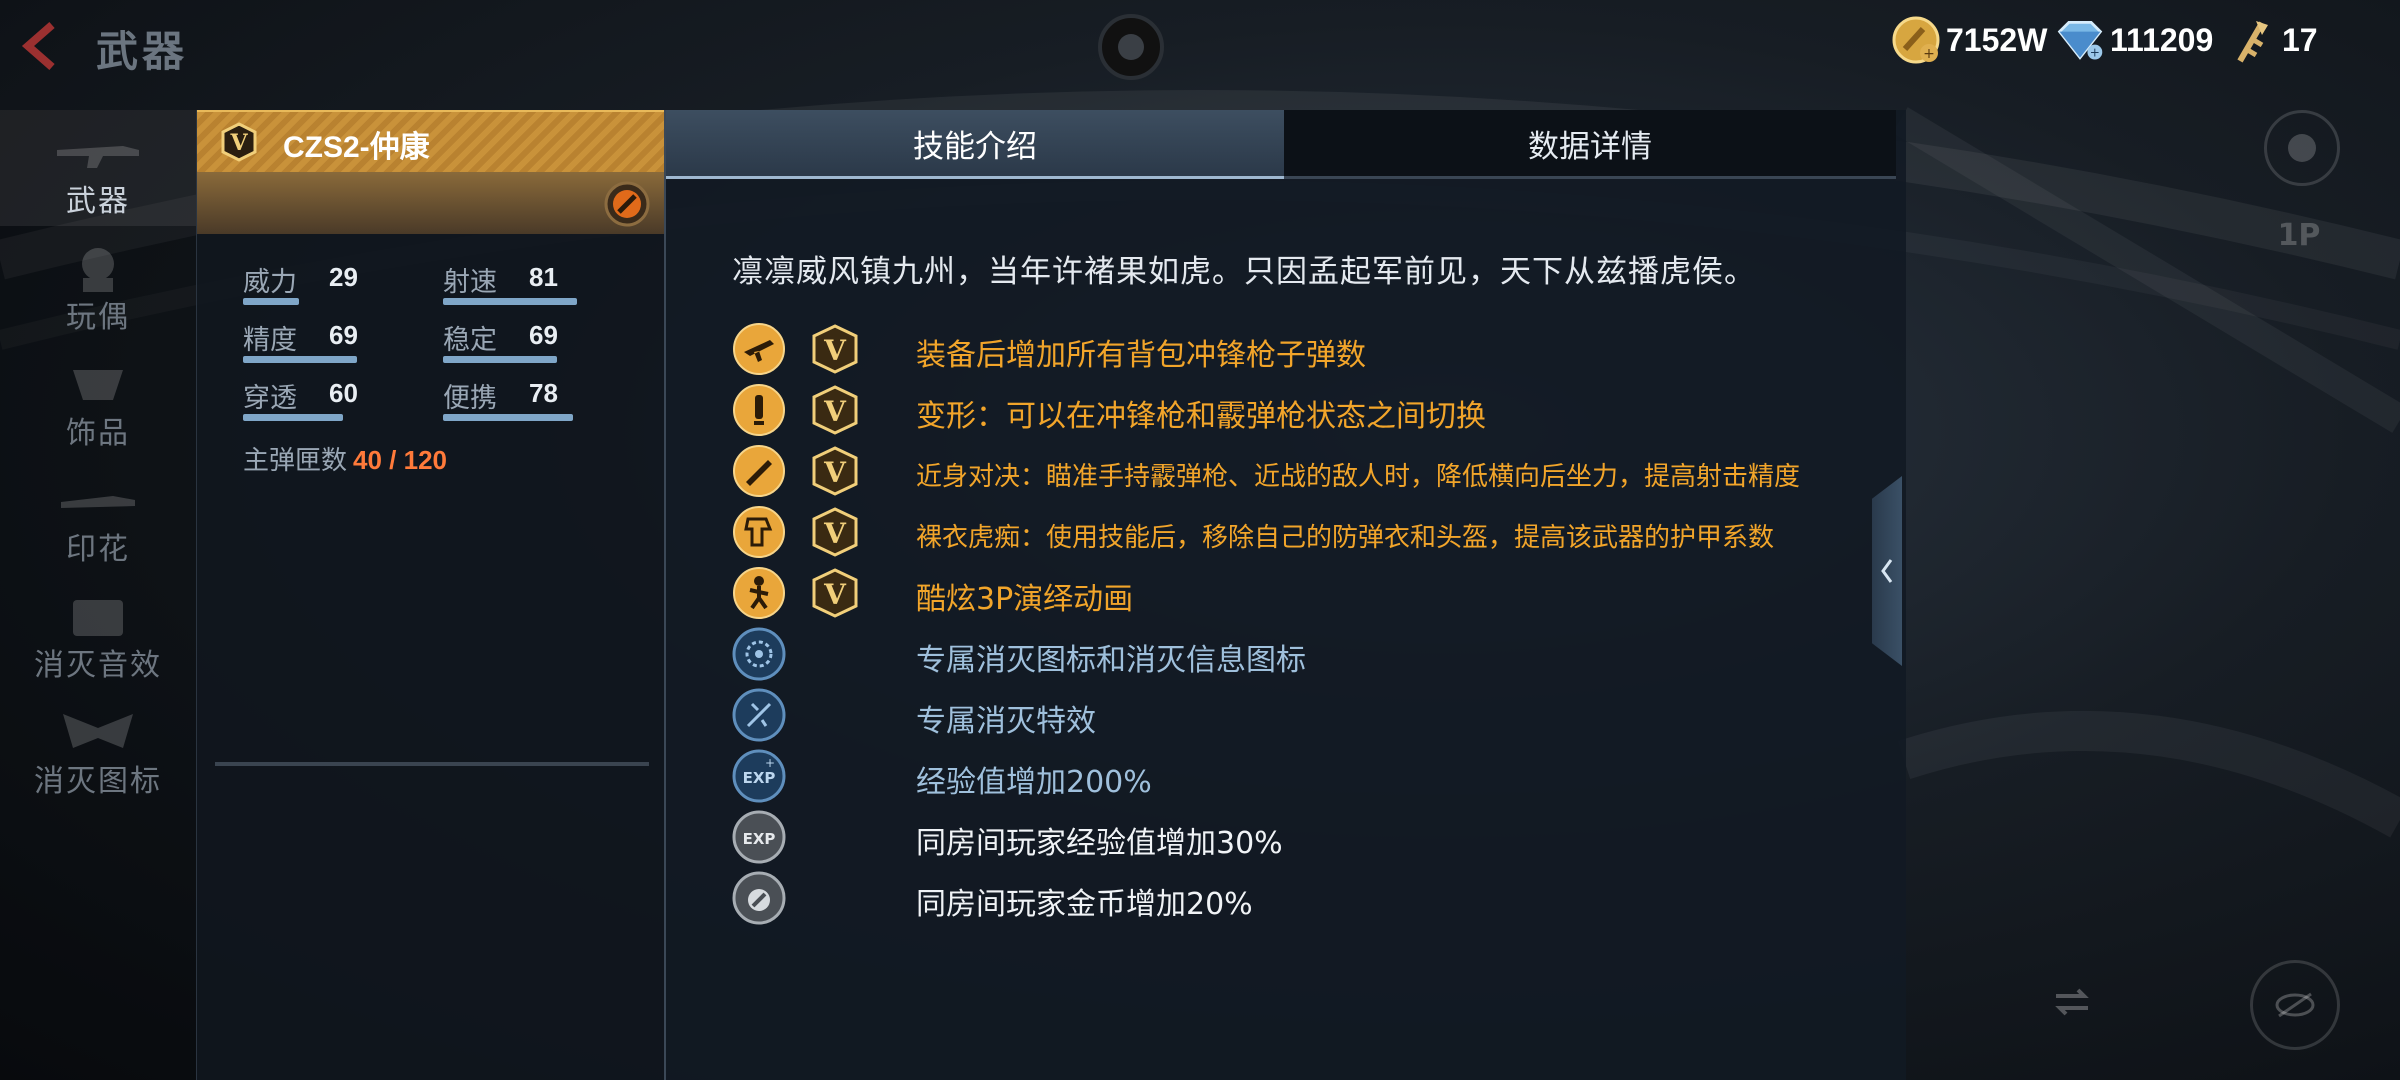 The image size is (2400, 1080). I want to click on room-exp-icon: EXP, so click(759, 837).